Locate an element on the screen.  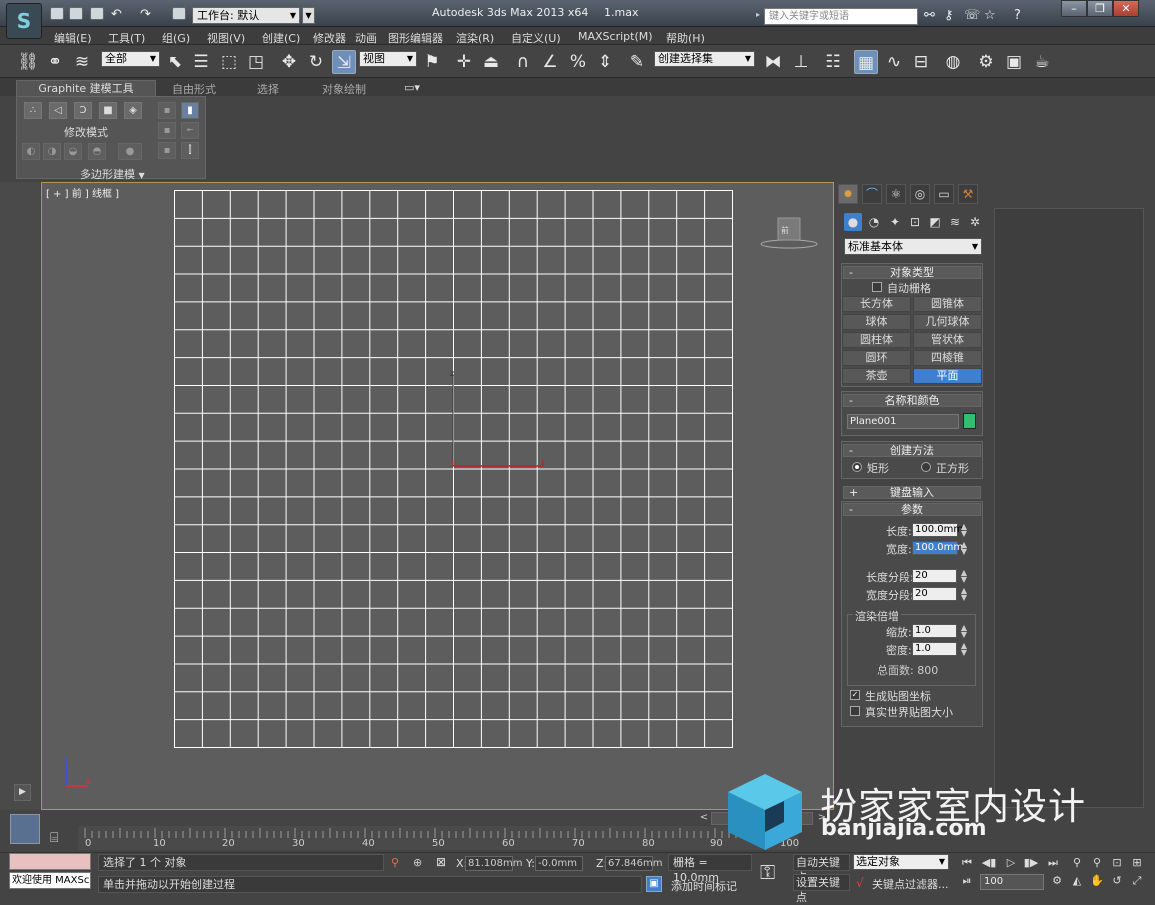
keyboard-entry-header: + 键盘输入 is located at coordinates (912, 492).